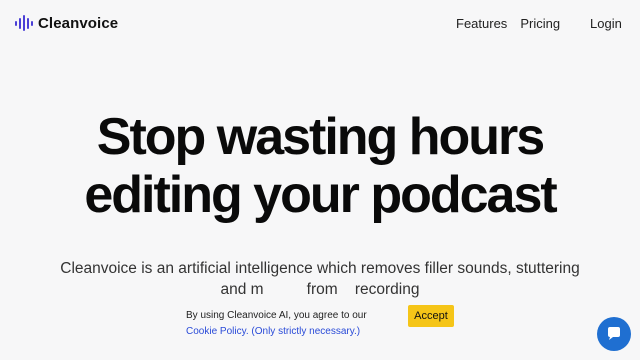  I want to click on nav-login-link: Login, so click(606, 23).